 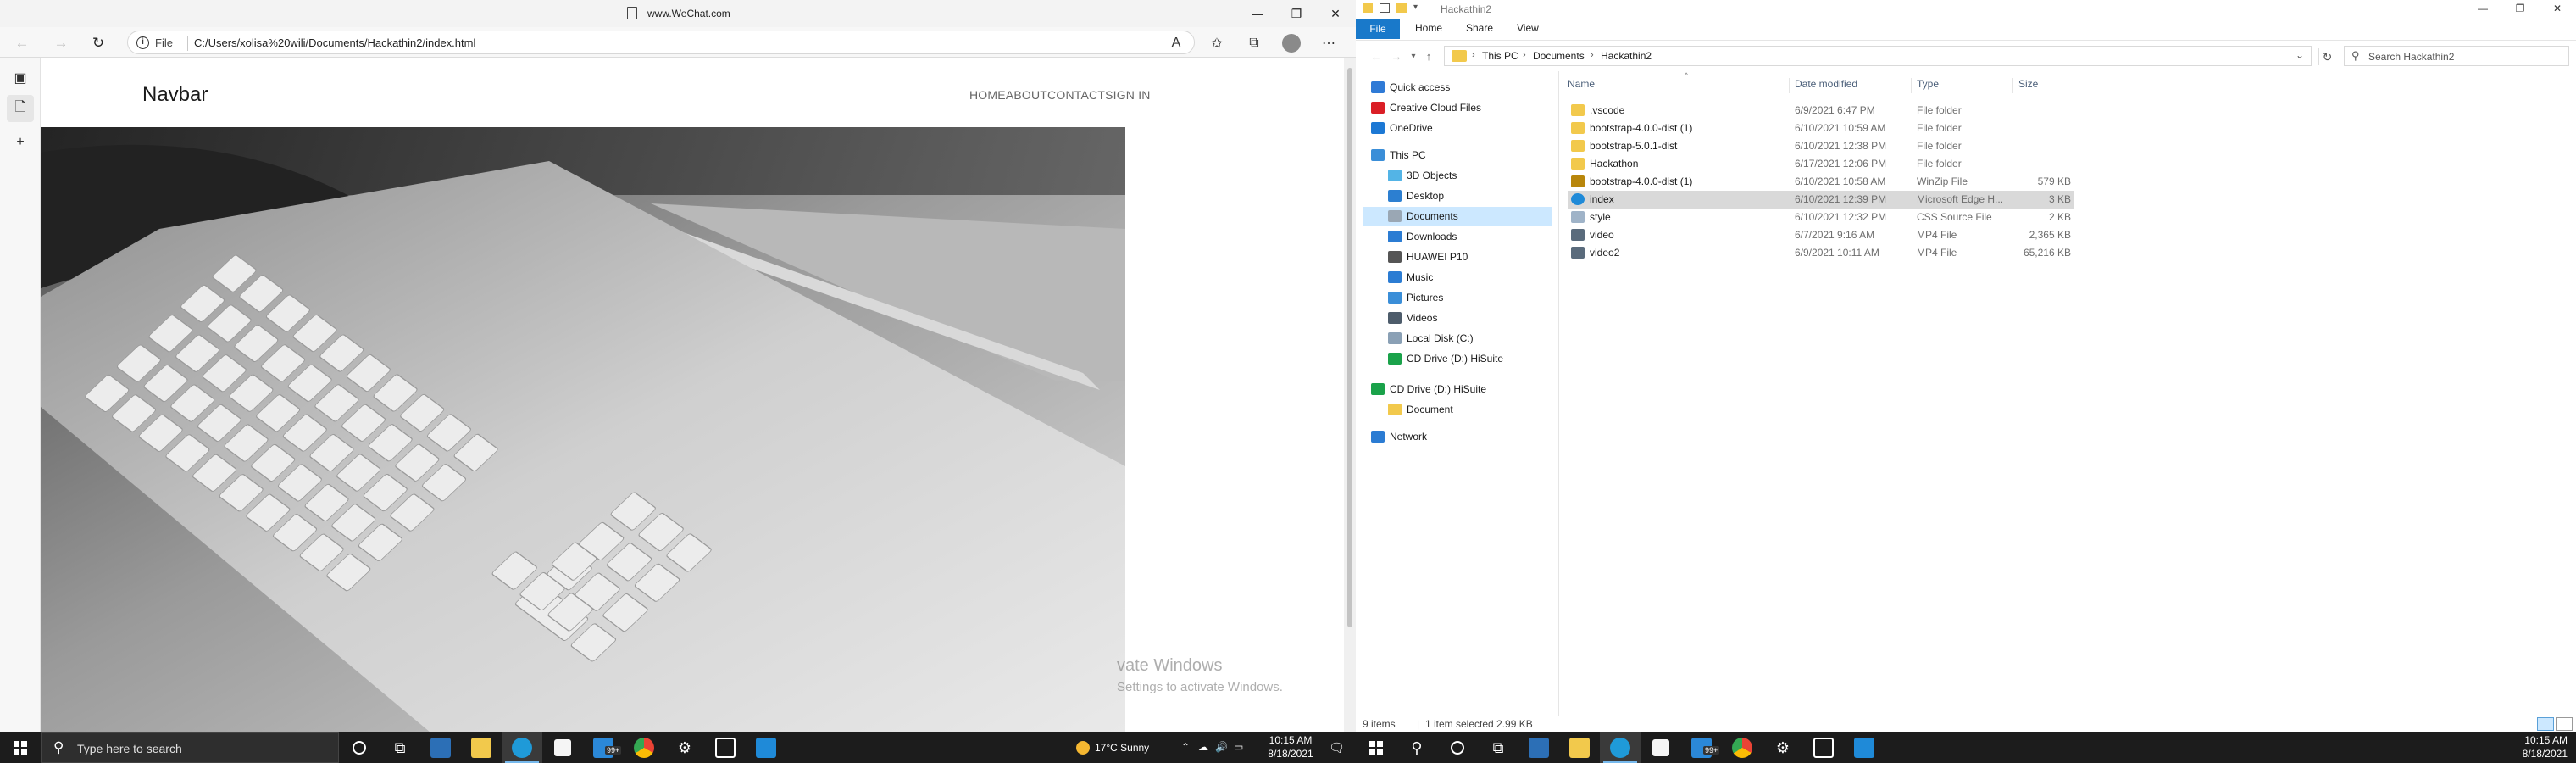 I want to click on breadcrumb-documents: Documents, so click(x=1559, y=56).